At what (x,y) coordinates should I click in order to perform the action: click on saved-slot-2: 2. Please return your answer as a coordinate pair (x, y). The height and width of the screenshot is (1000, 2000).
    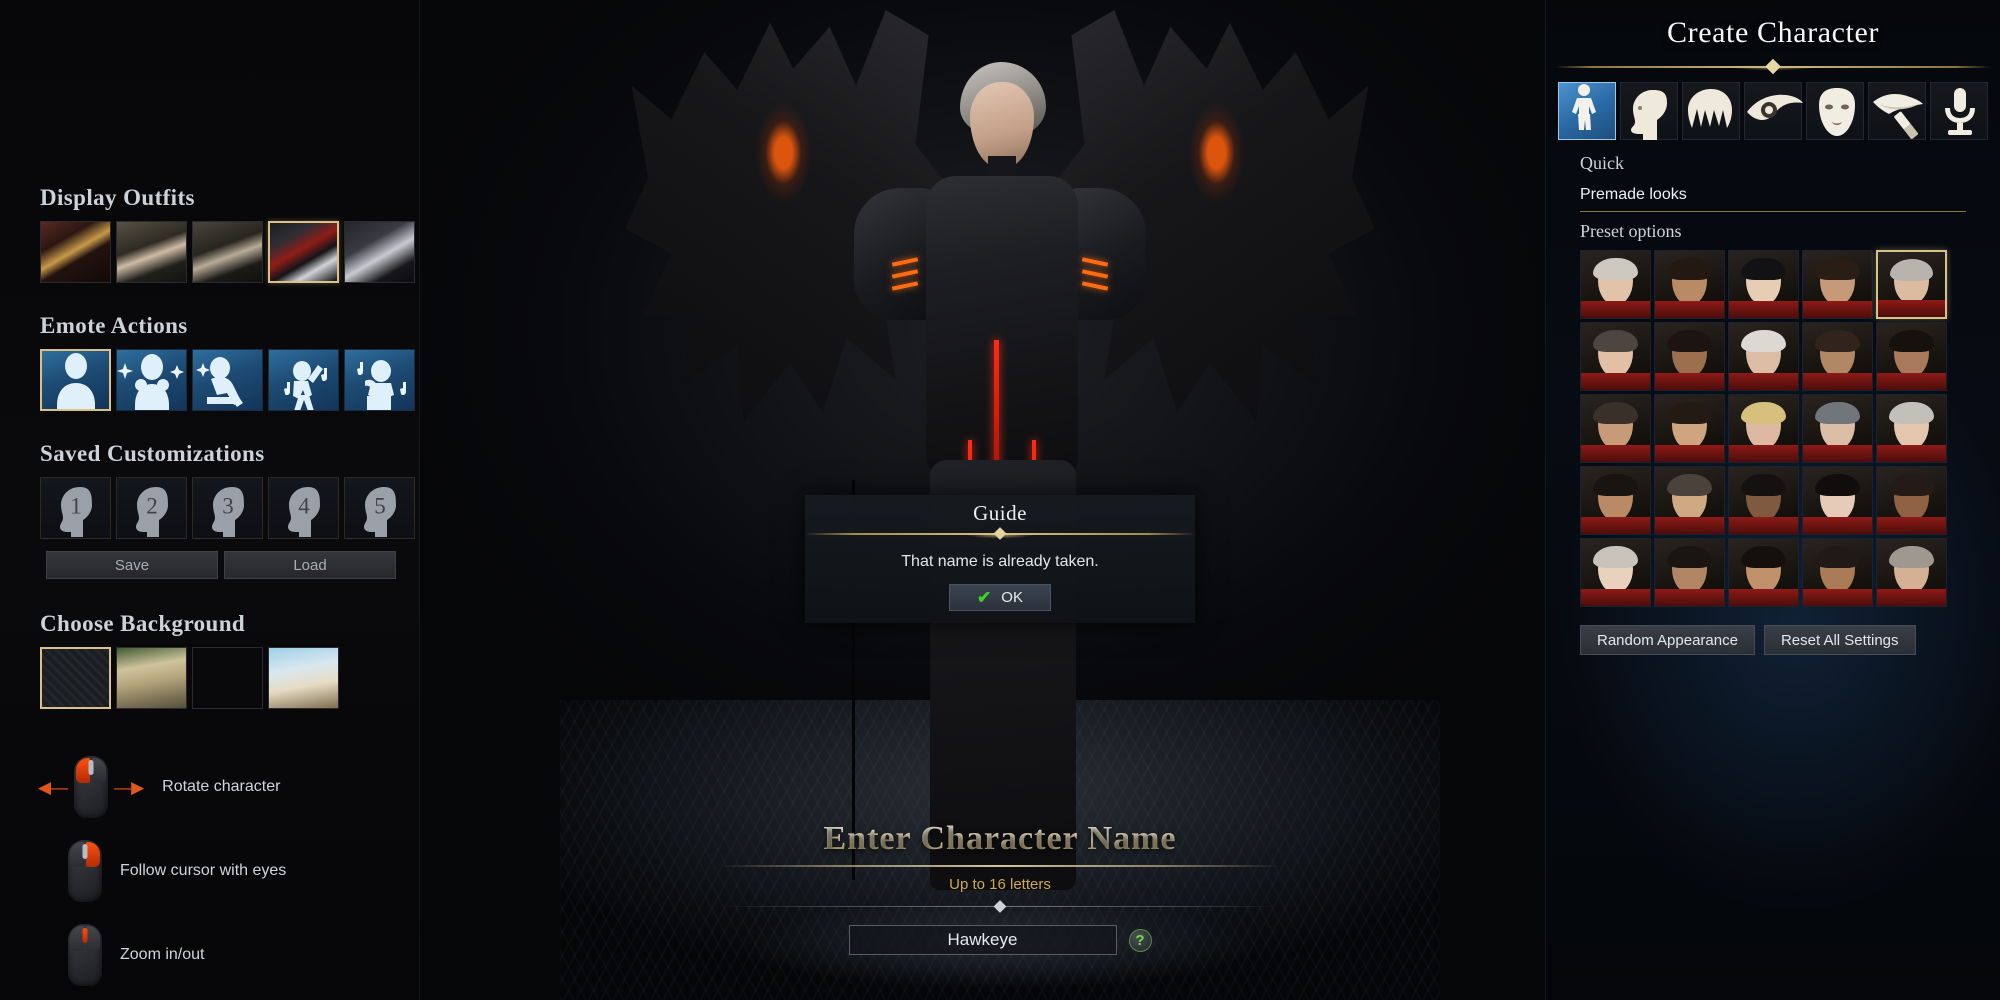
    Looking at the image, I should click on (151, 508).